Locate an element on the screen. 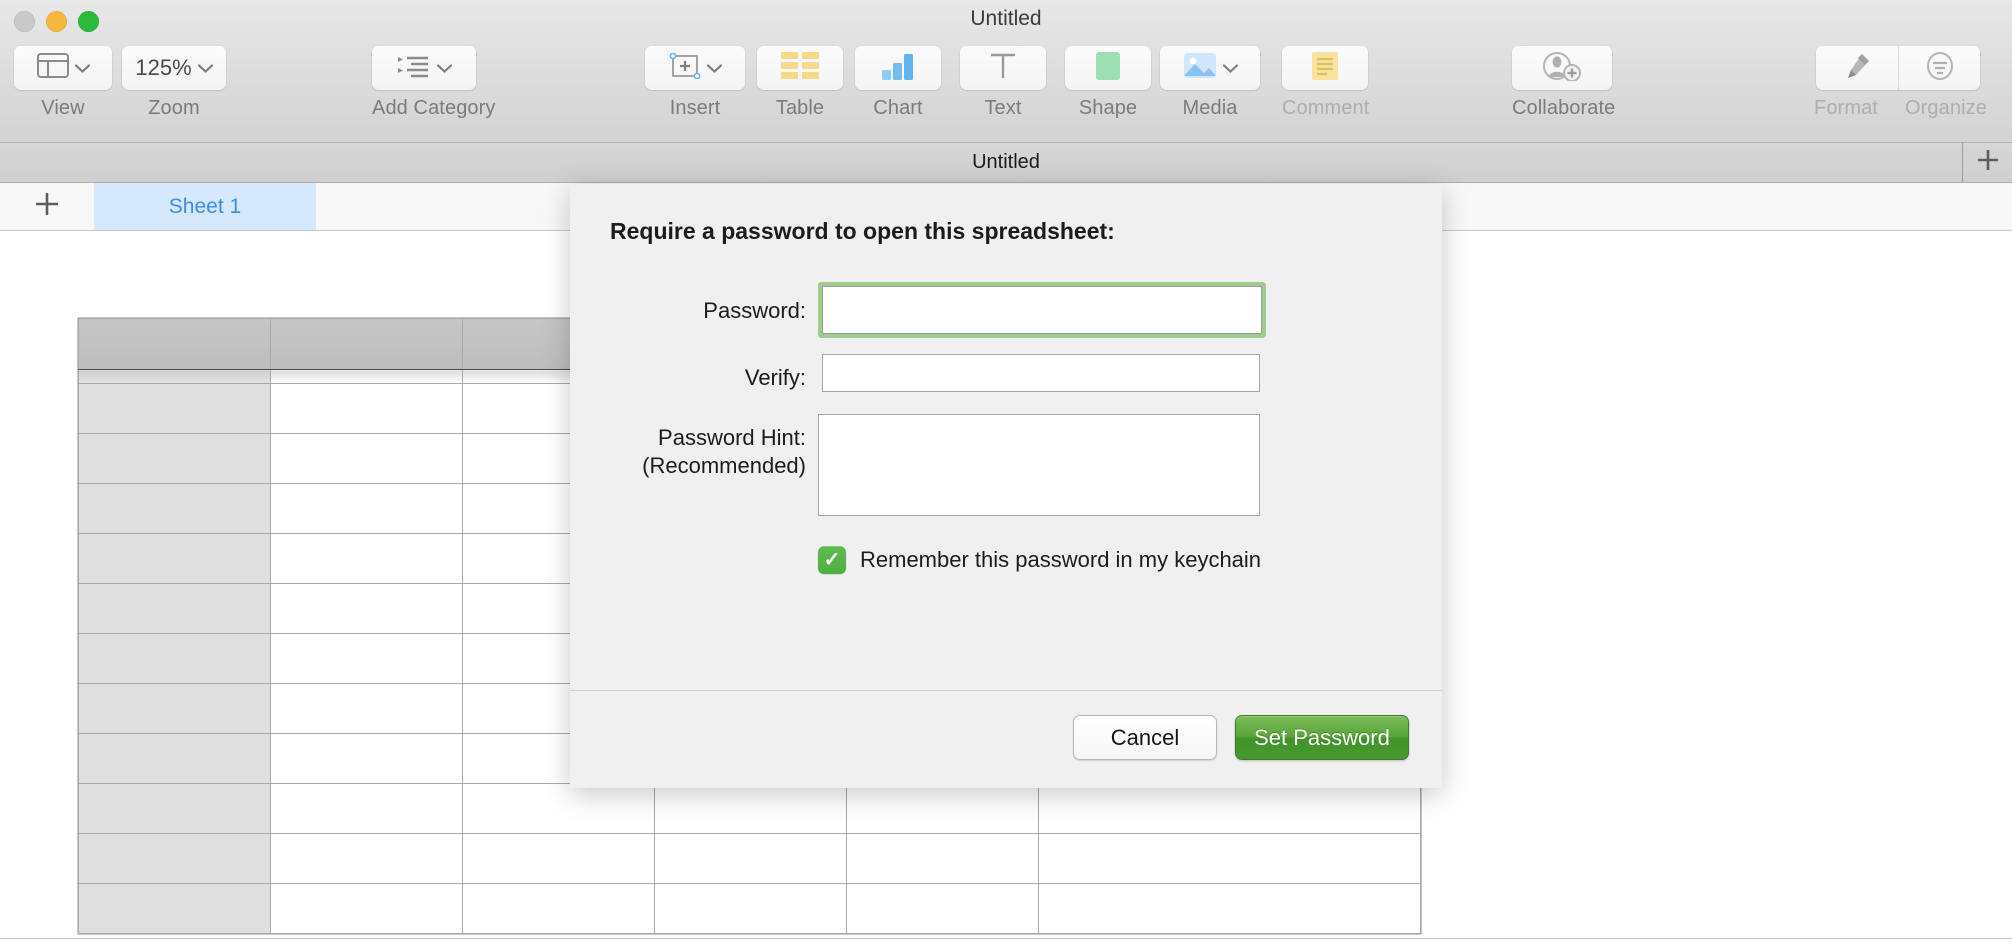  organize-button is located at coordinates (1939, 68).